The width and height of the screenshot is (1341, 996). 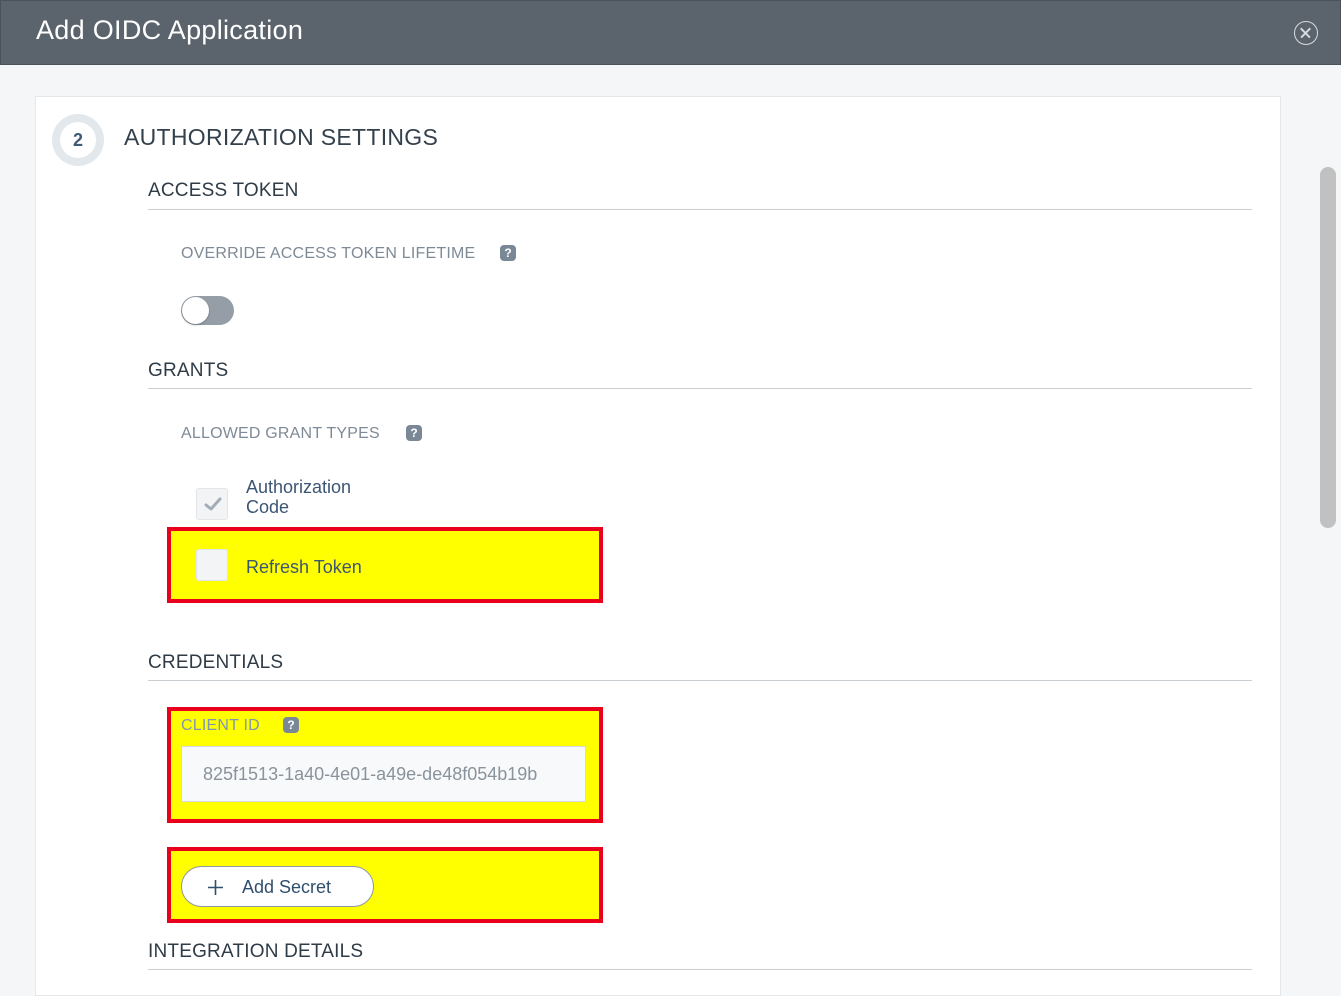 What do you see at coordinates (280, 433) in the screenshot?
I see `allowed-grant-types-label: ALLOWED GRANT TYPES` at bounding box center [280, 433].